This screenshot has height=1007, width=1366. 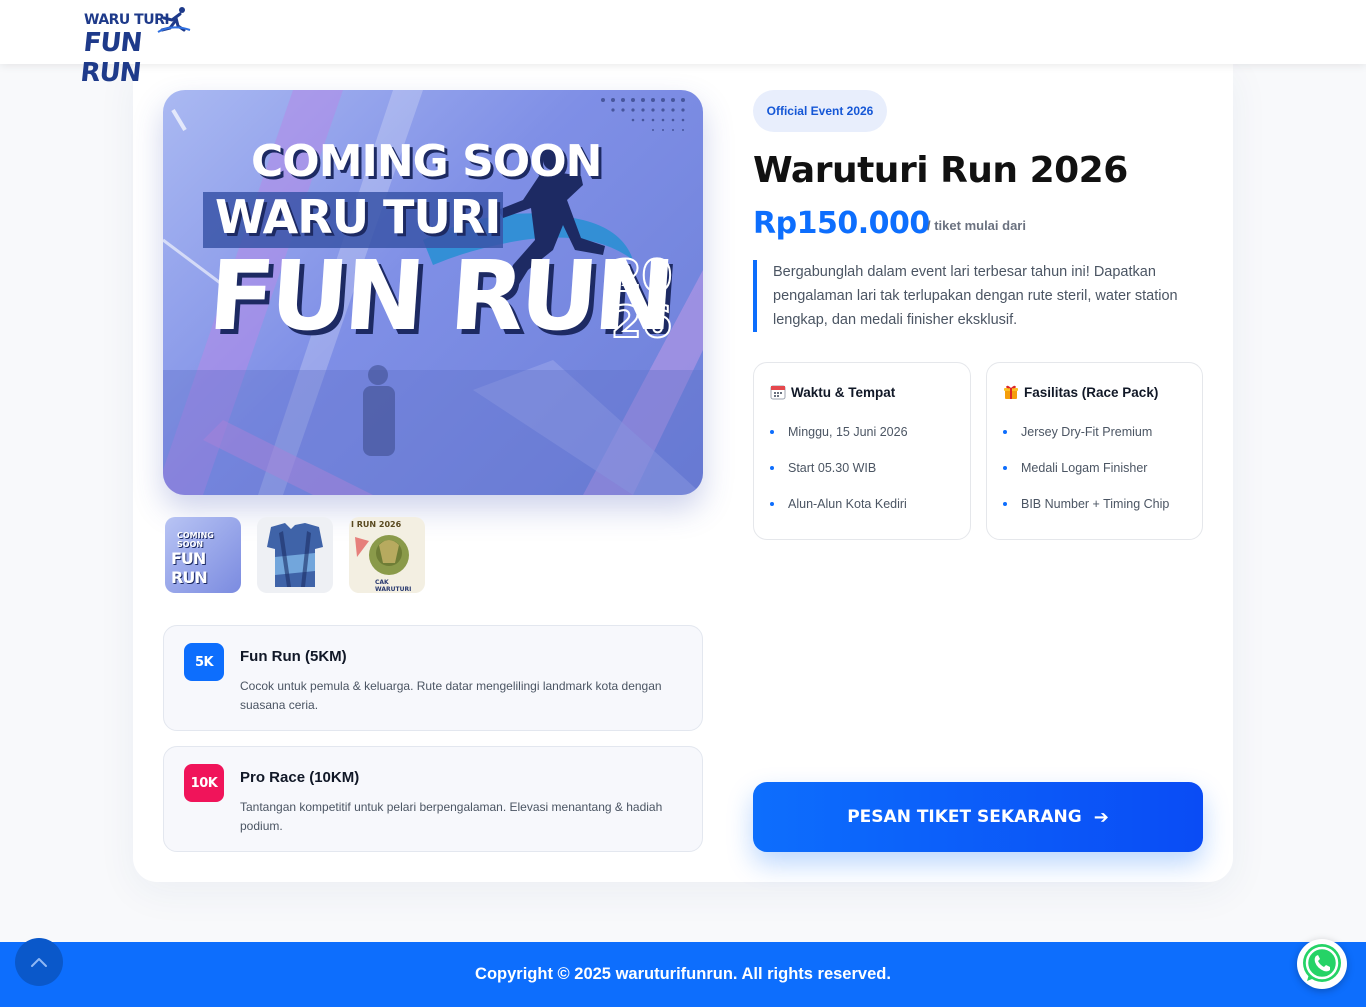 What do you see at coordinates (683, 44) in the screenshot?
I see `site-header: WARU TURI FUN RUN` at bounding box center [683, 44].